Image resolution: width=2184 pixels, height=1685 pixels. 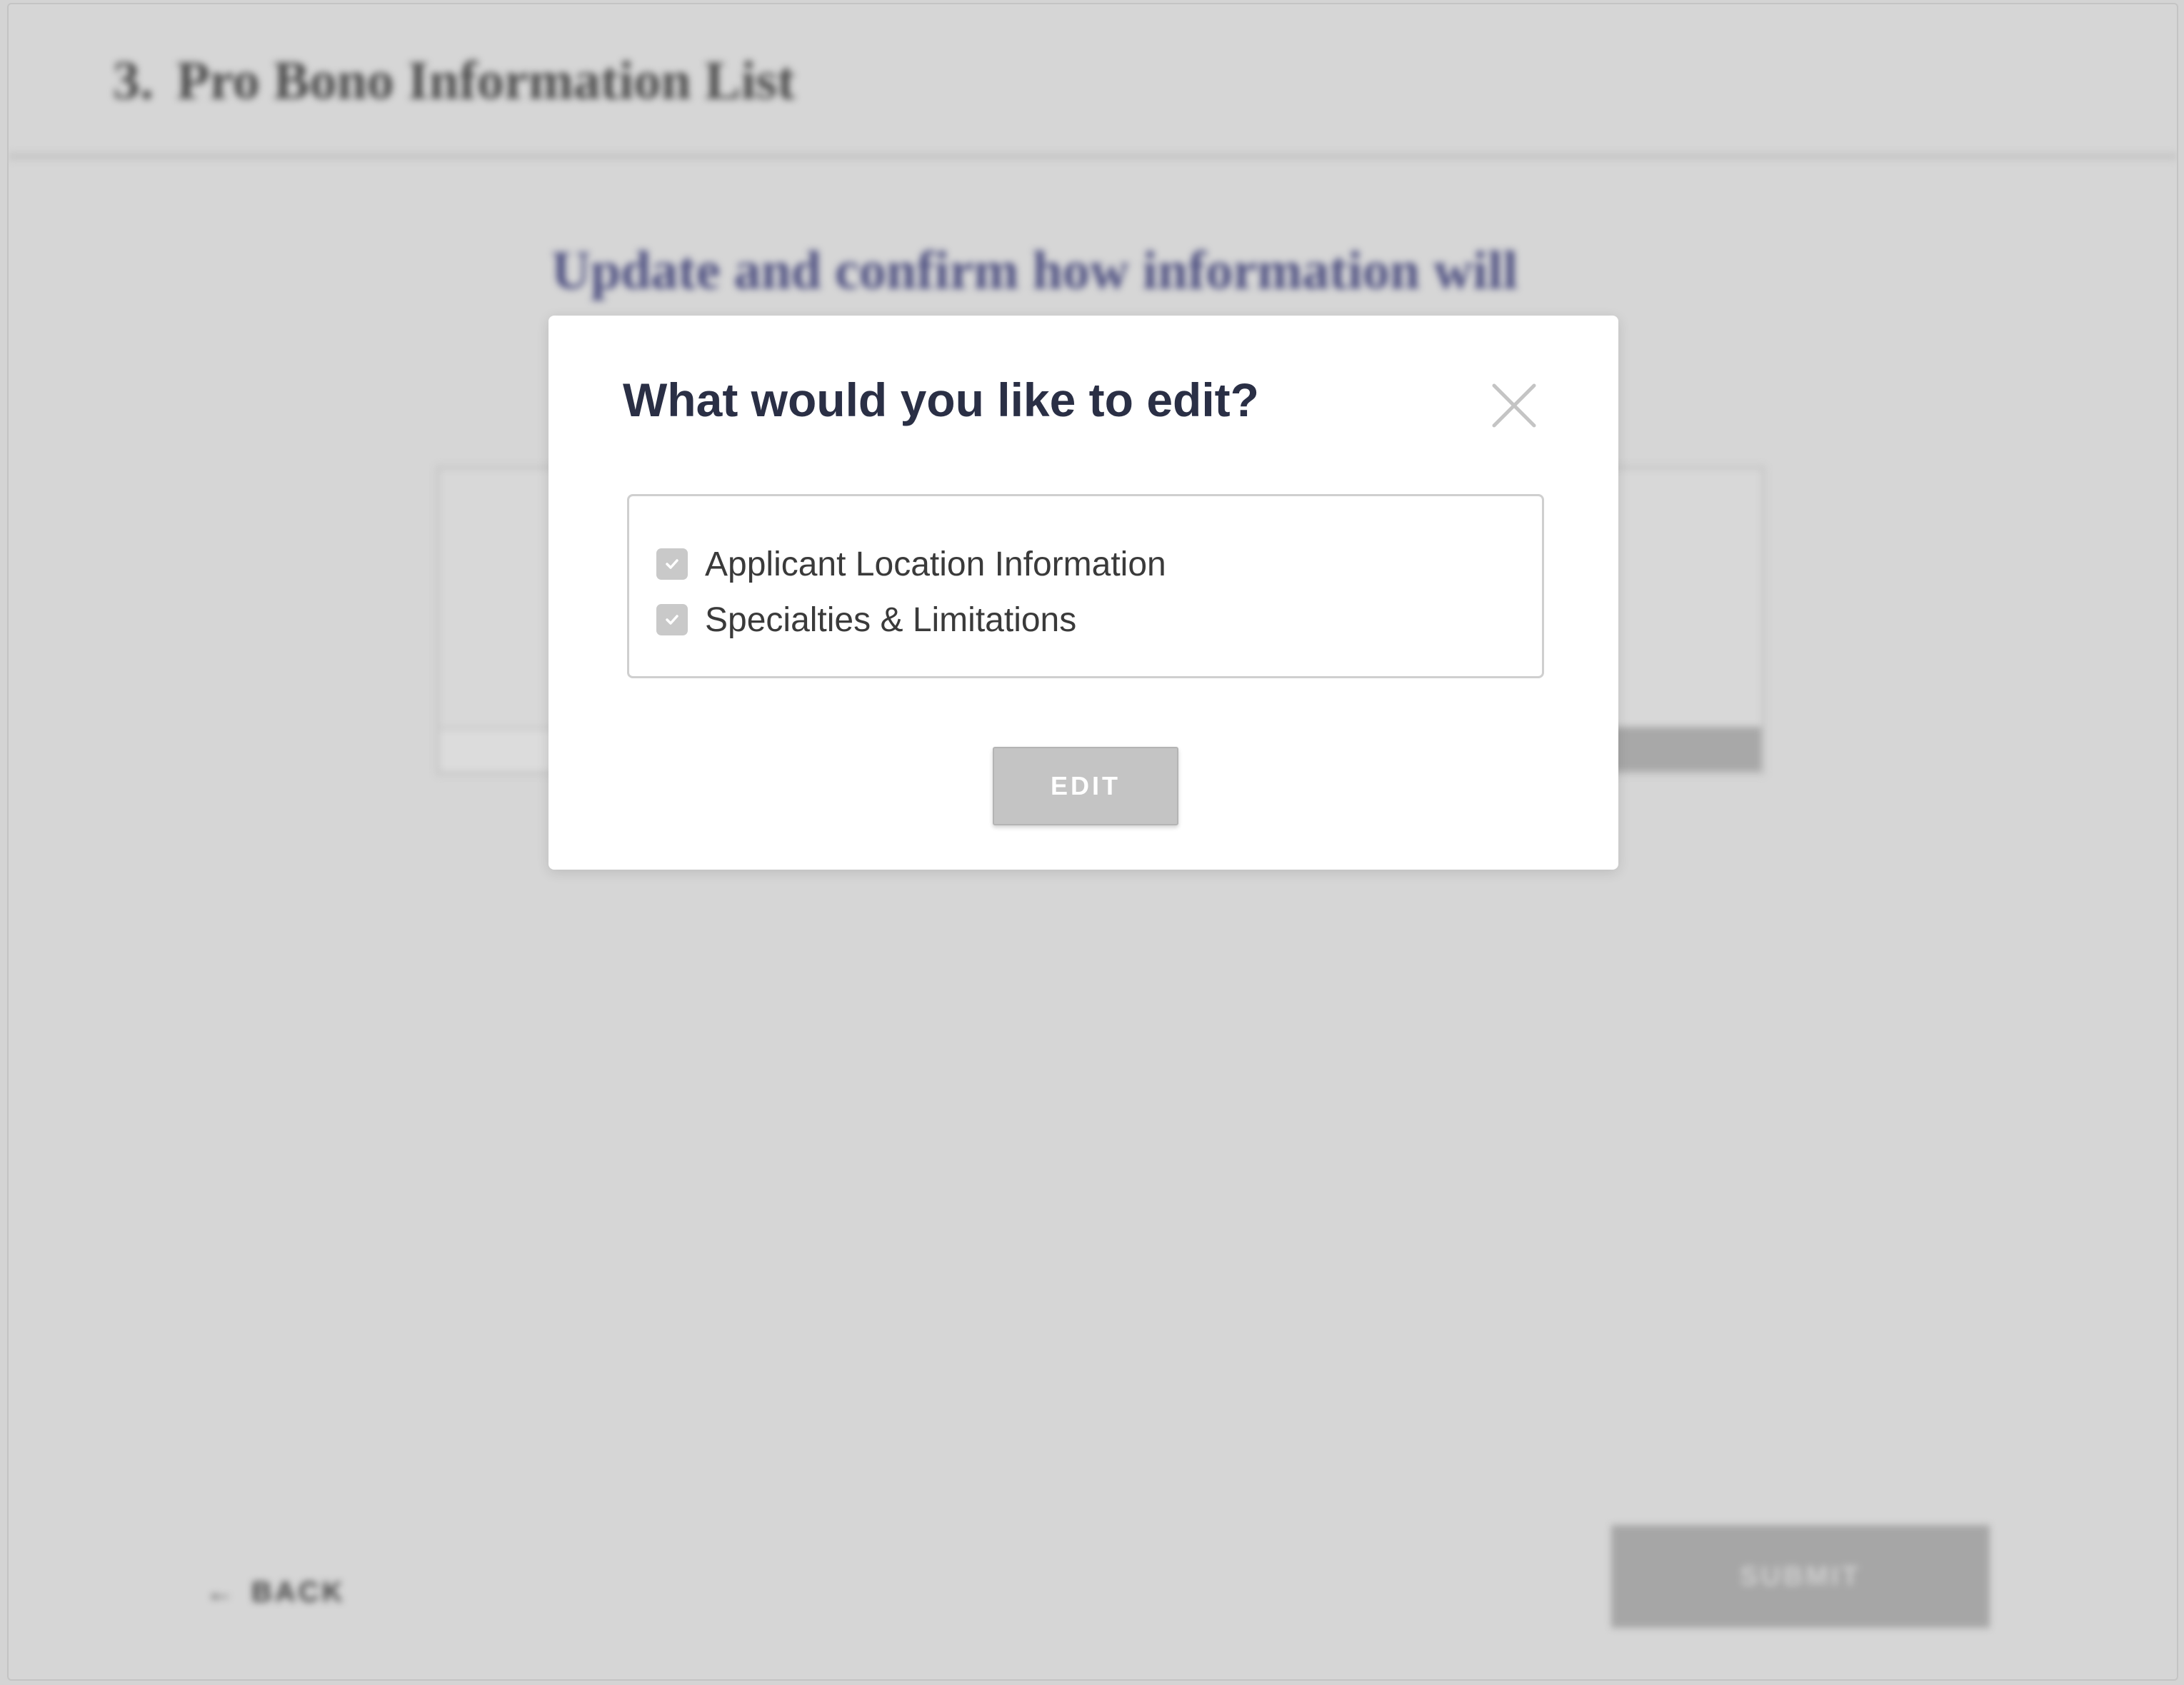 I want to click on close-icon, so click(x=1514, y=405).